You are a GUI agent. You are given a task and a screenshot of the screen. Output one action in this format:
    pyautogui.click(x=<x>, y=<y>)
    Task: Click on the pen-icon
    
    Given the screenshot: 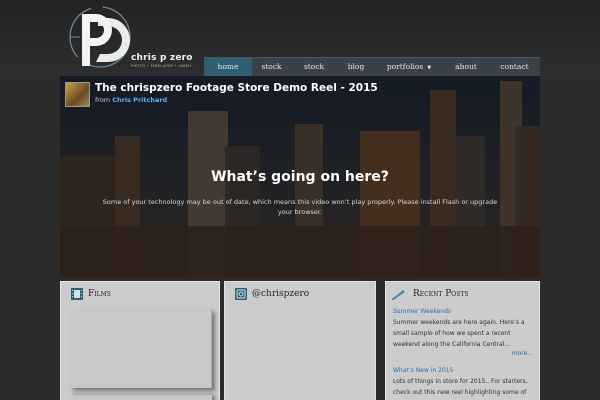 What is the action you would take?
    pyautogui.click(x=398, y=295)
    